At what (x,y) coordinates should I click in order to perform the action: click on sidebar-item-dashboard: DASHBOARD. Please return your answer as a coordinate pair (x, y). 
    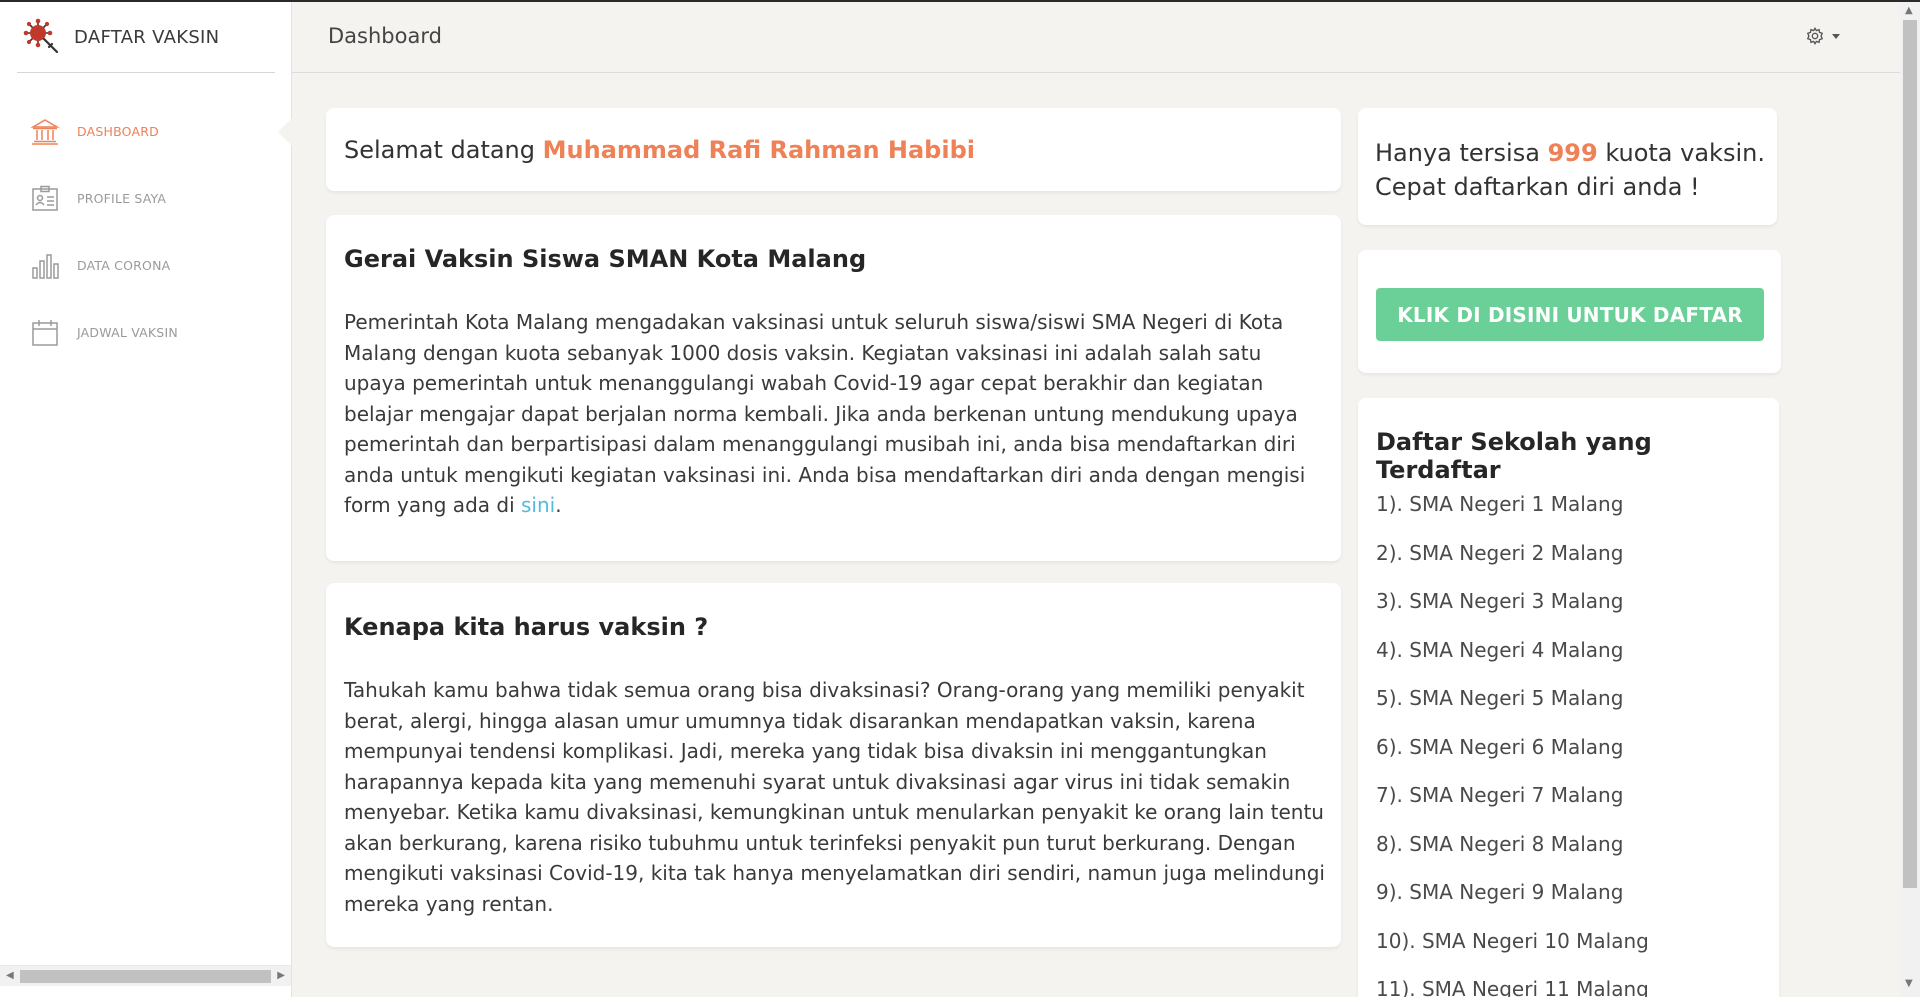
    Looking at the image, I should click on (146, 131).